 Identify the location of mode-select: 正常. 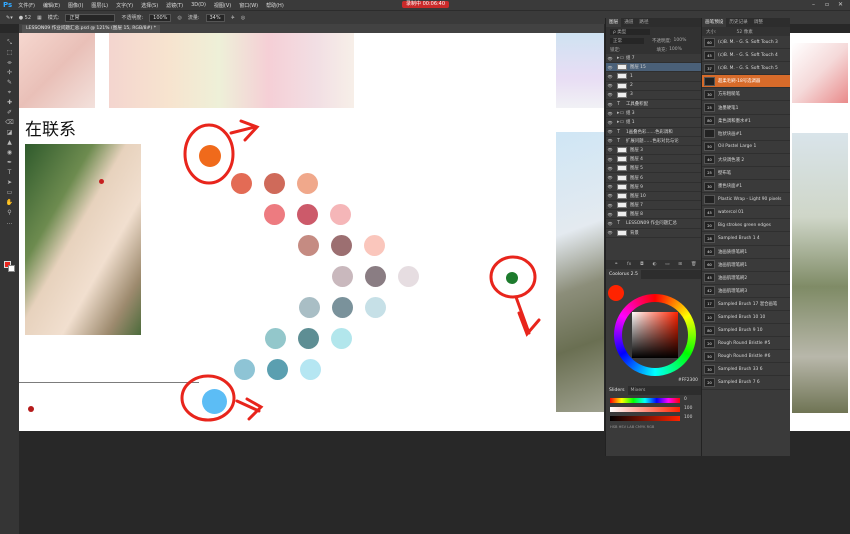
(90, 17).